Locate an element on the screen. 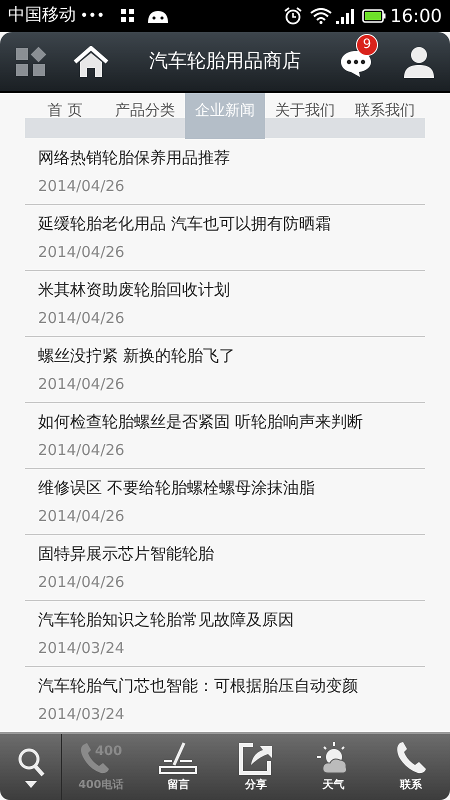  news-title: 维修误区 不要给轮胎螺栓螺母涂抹油脂 is located at coordinates (177, 488).